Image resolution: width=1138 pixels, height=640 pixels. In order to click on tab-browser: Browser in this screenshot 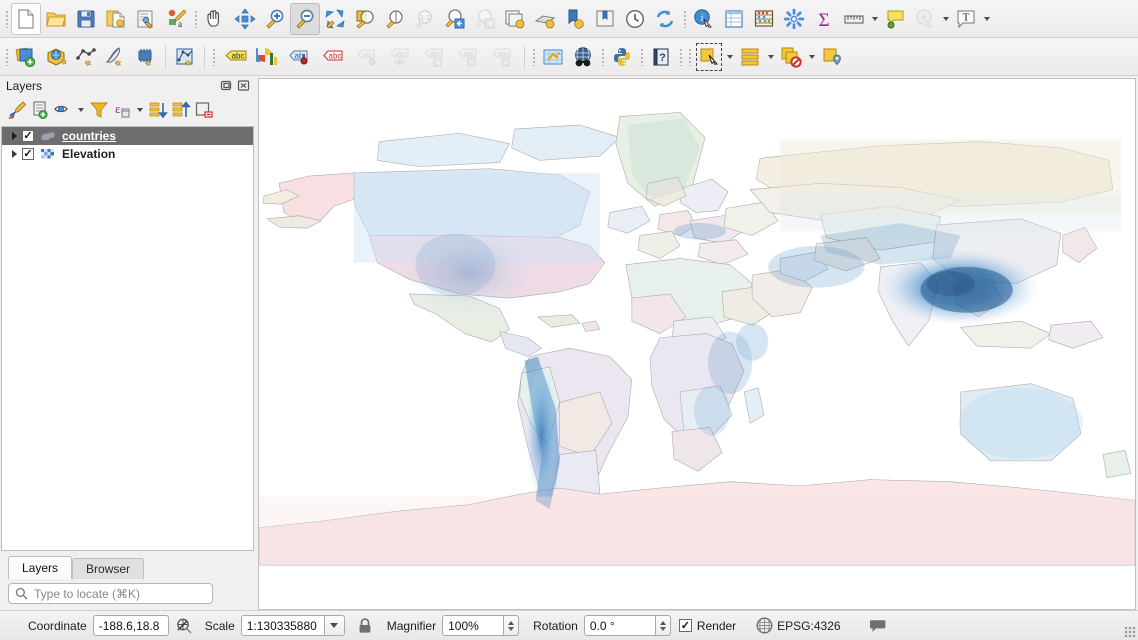, I will do `click(108, 568)`.